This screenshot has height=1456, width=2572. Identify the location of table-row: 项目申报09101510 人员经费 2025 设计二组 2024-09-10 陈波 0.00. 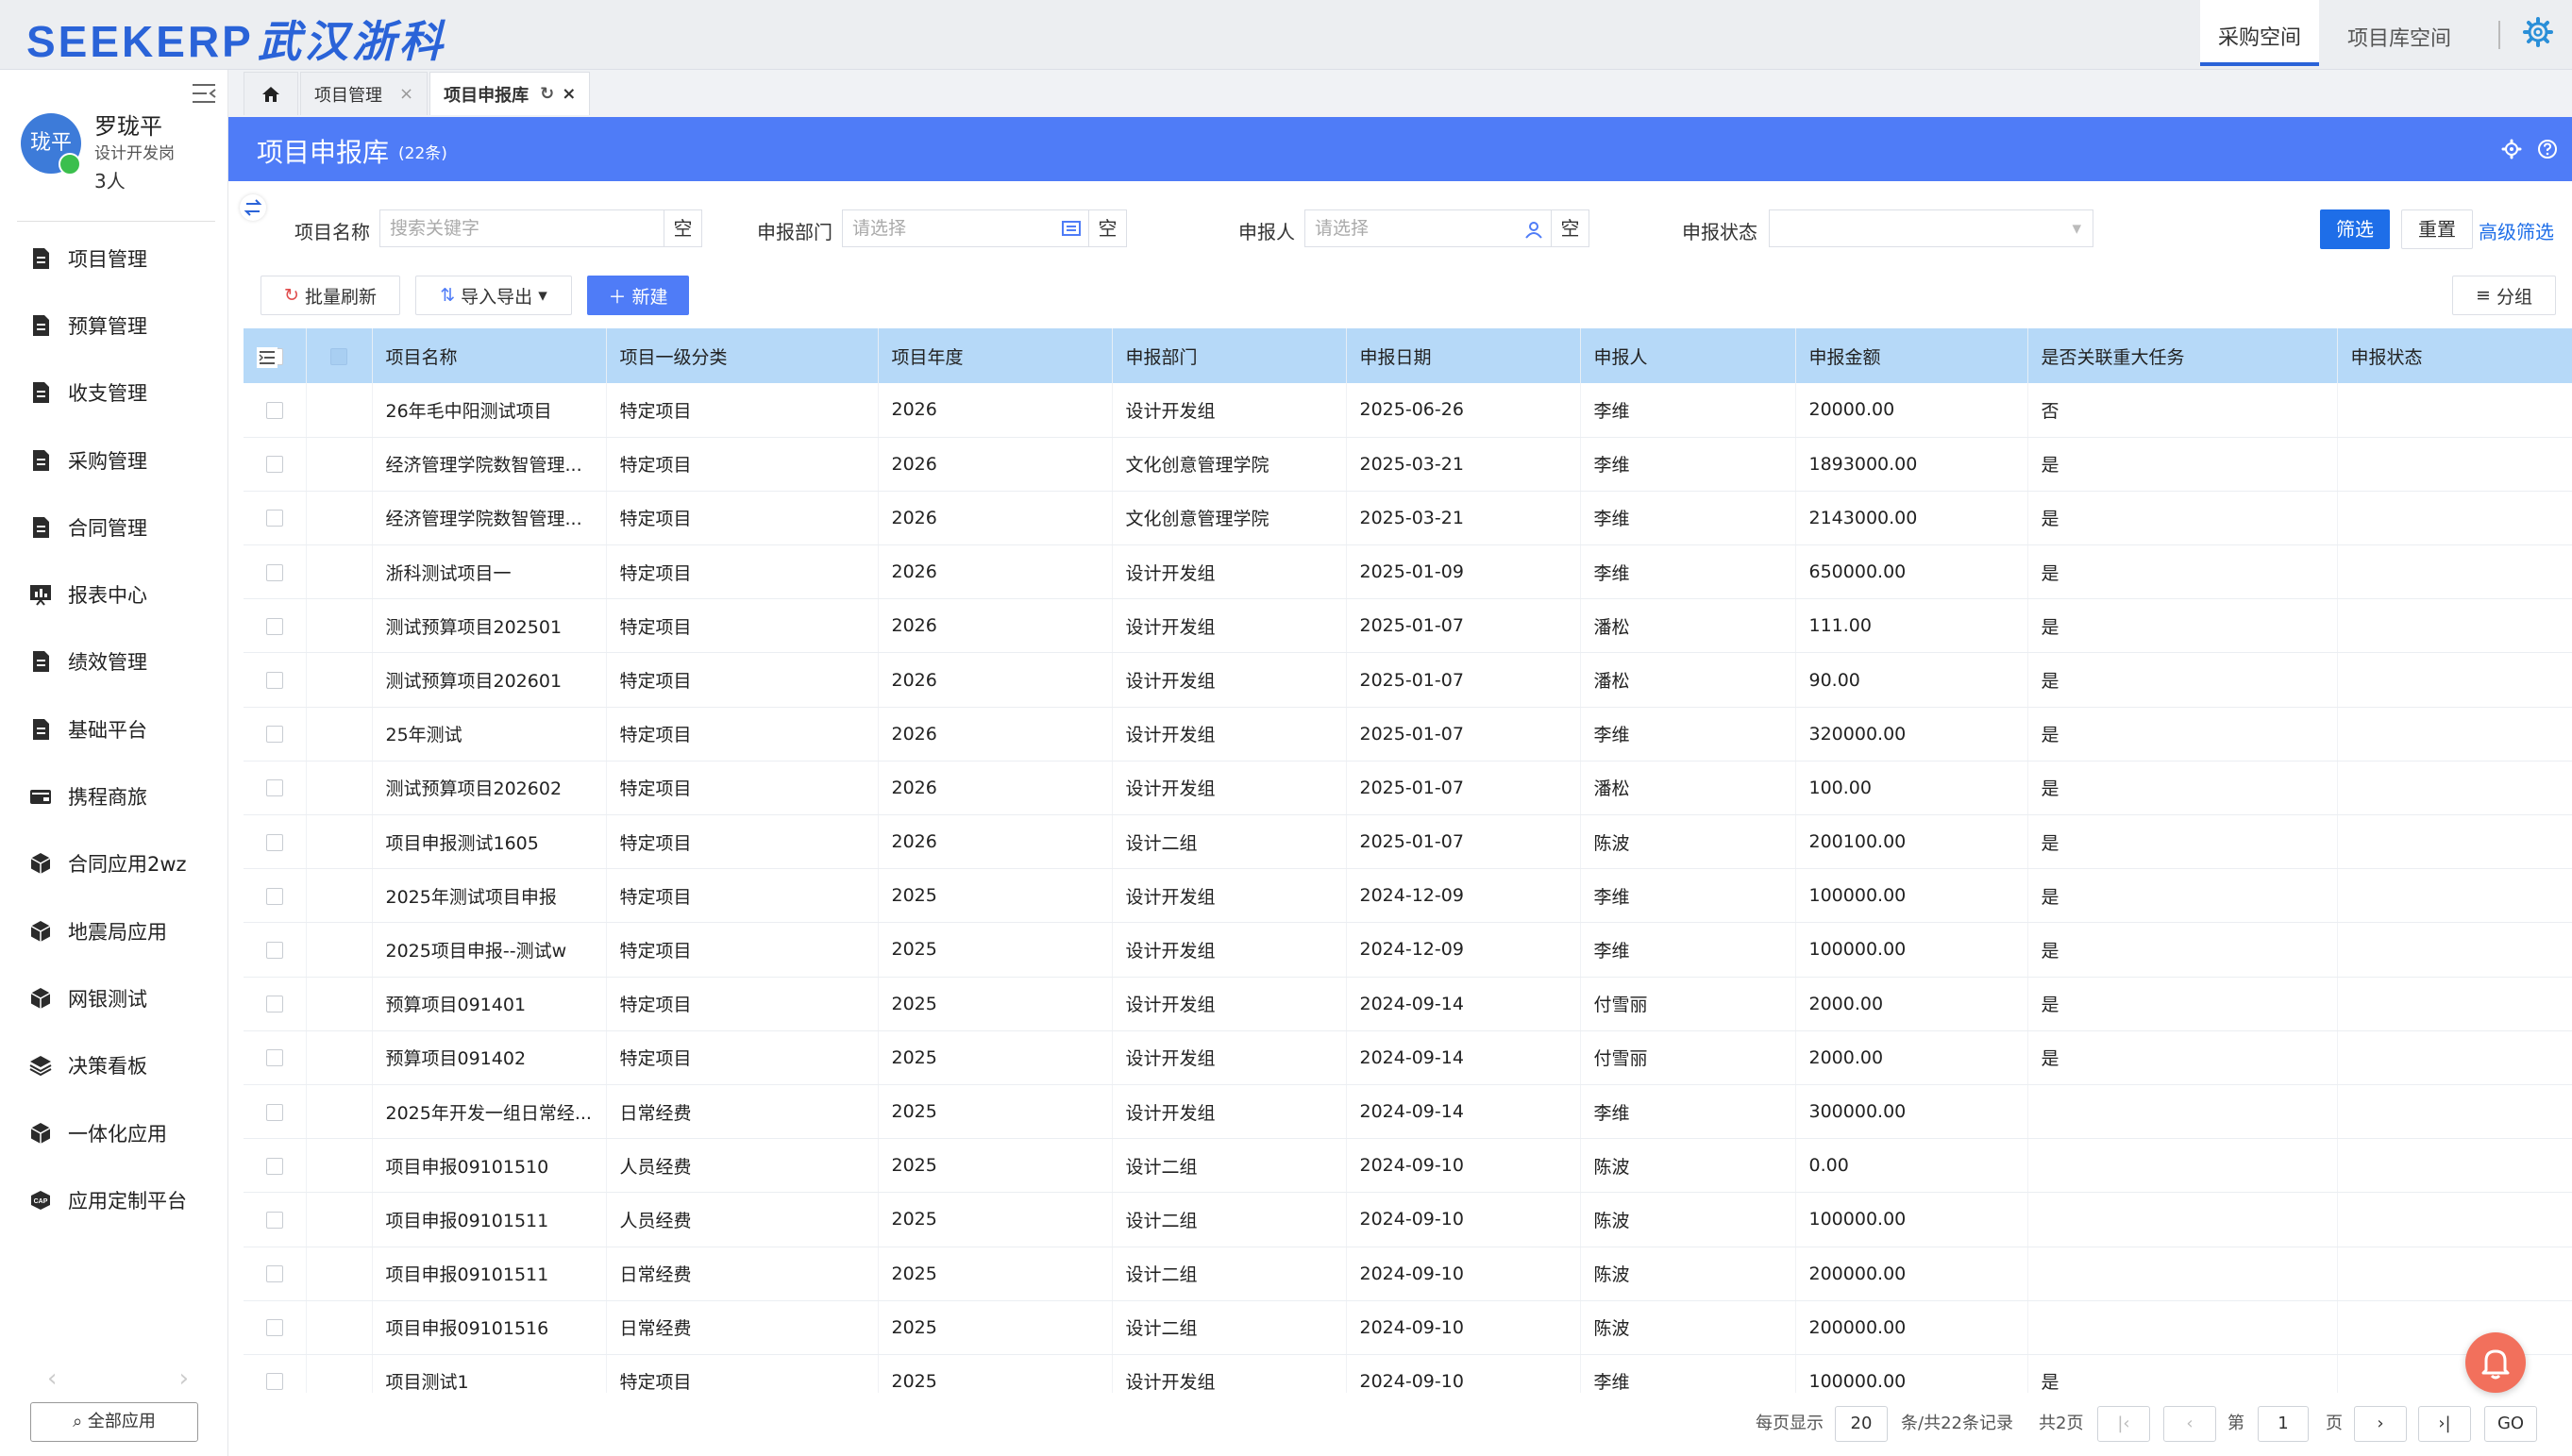
(1408, 1166).